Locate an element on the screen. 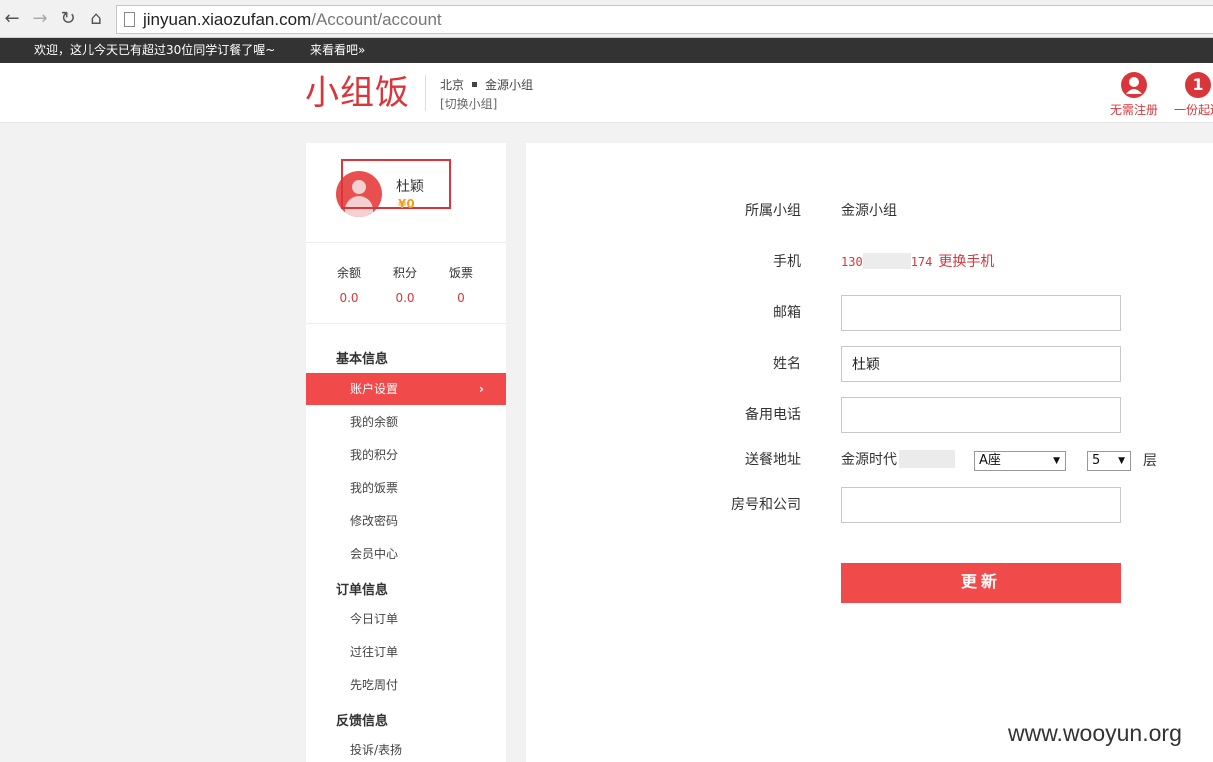 The image size is (1213, 762). sidebar-item-points: 我的积分 is located at coordinates (406, 455).